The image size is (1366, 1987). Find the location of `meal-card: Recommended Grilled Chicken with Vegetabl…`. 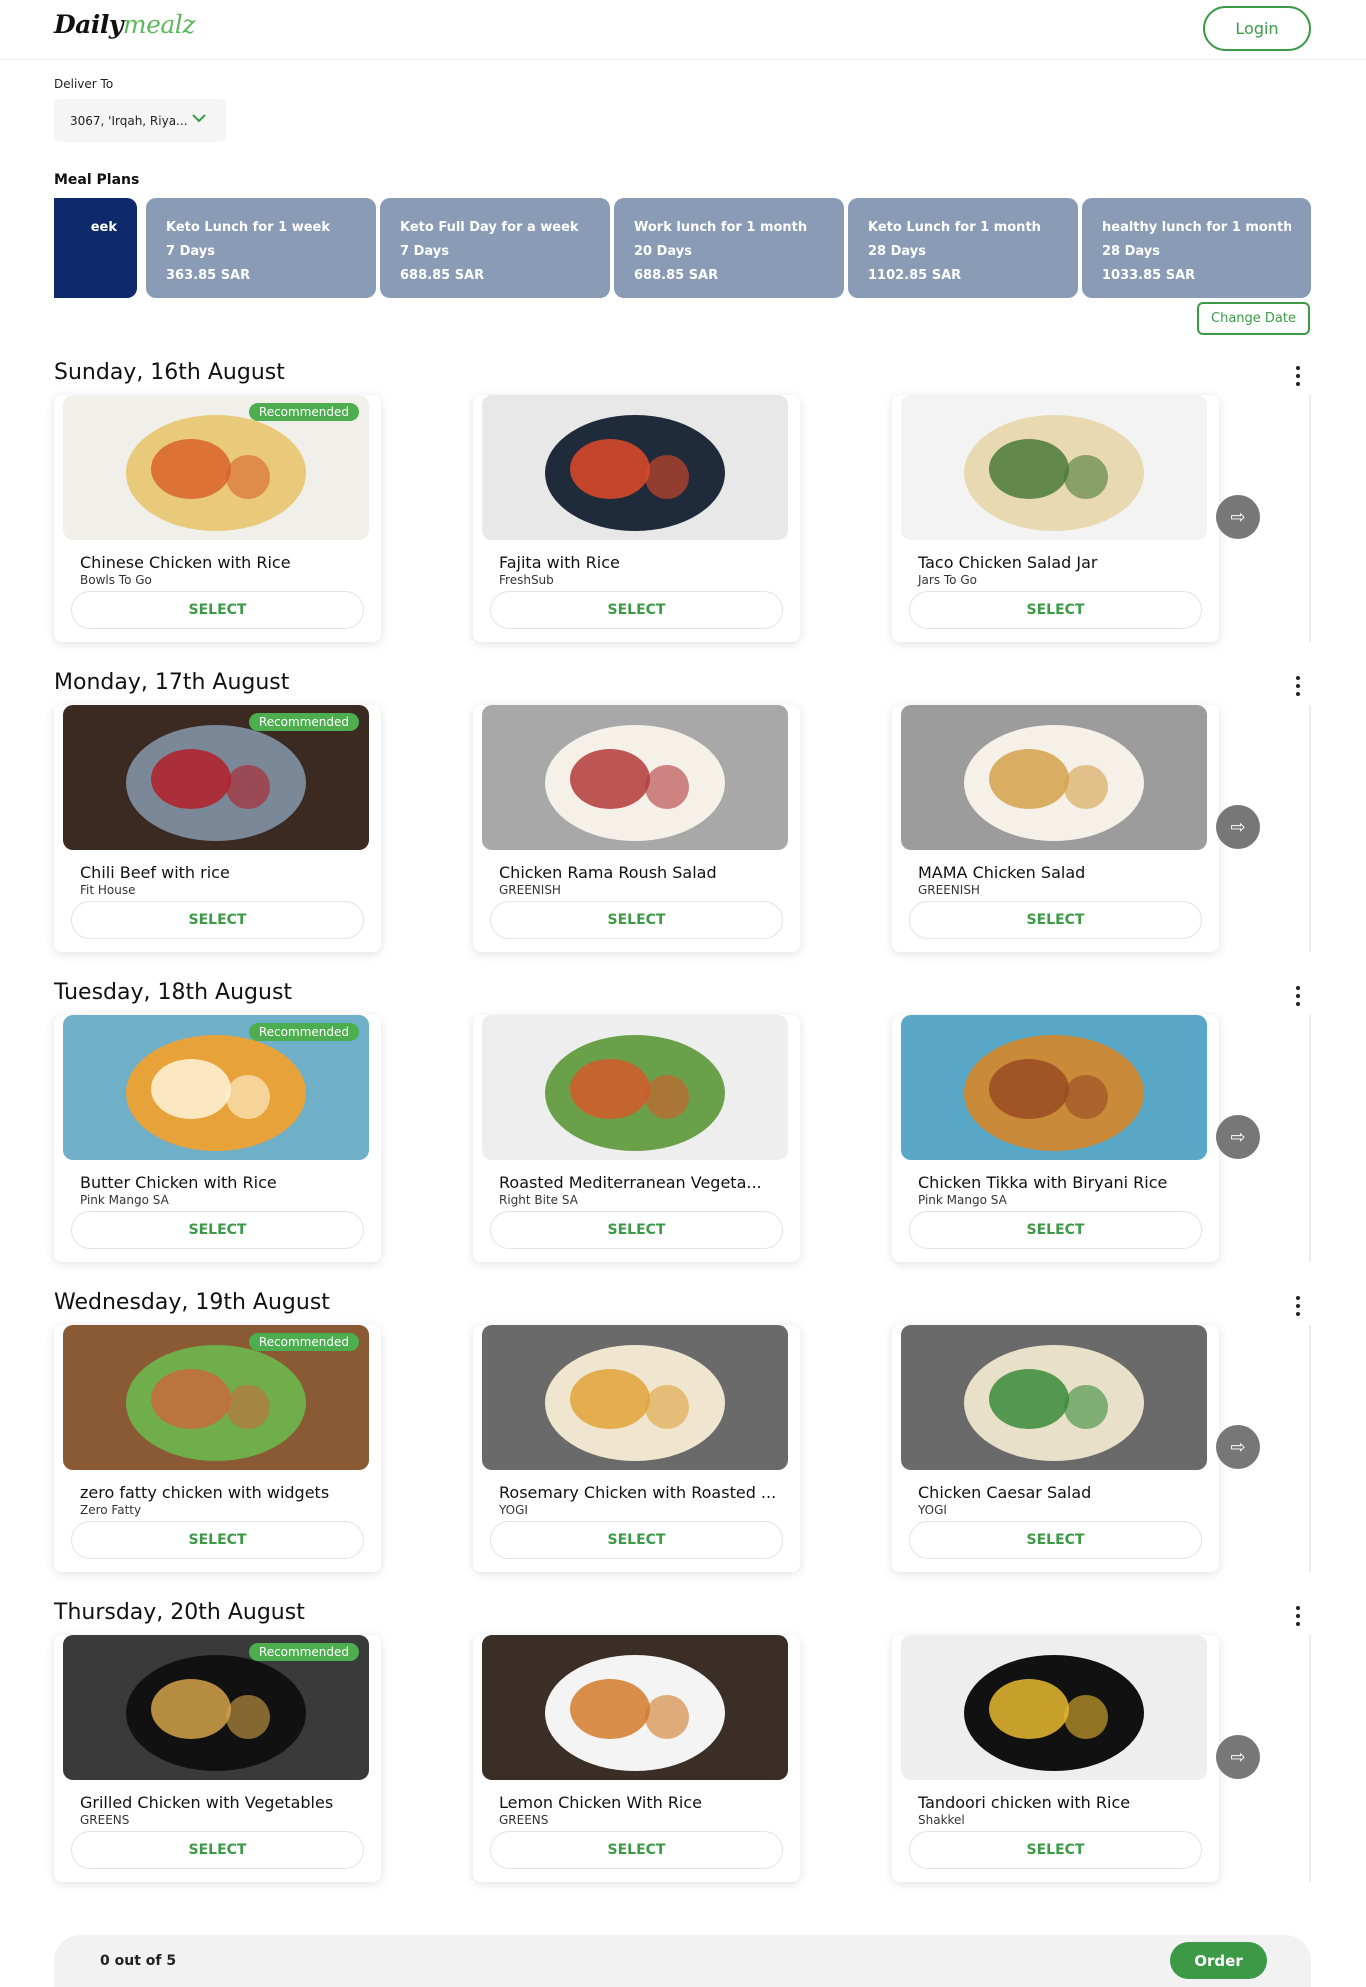

meal-card: Recommended Grilled Chicken with Vegetabl… is located at coordinates (217, 1758).